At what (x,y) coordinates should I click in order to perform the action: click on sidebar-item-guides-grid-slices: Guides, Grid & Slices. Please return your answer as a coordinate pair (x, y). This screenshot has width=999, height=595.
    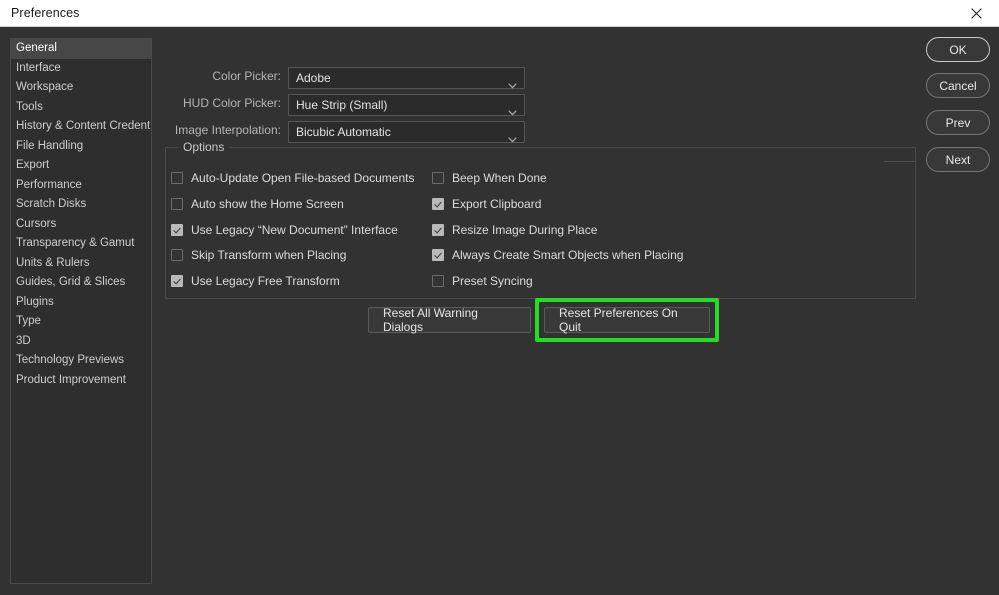
    Looking at the image, I should click on (81, 283).